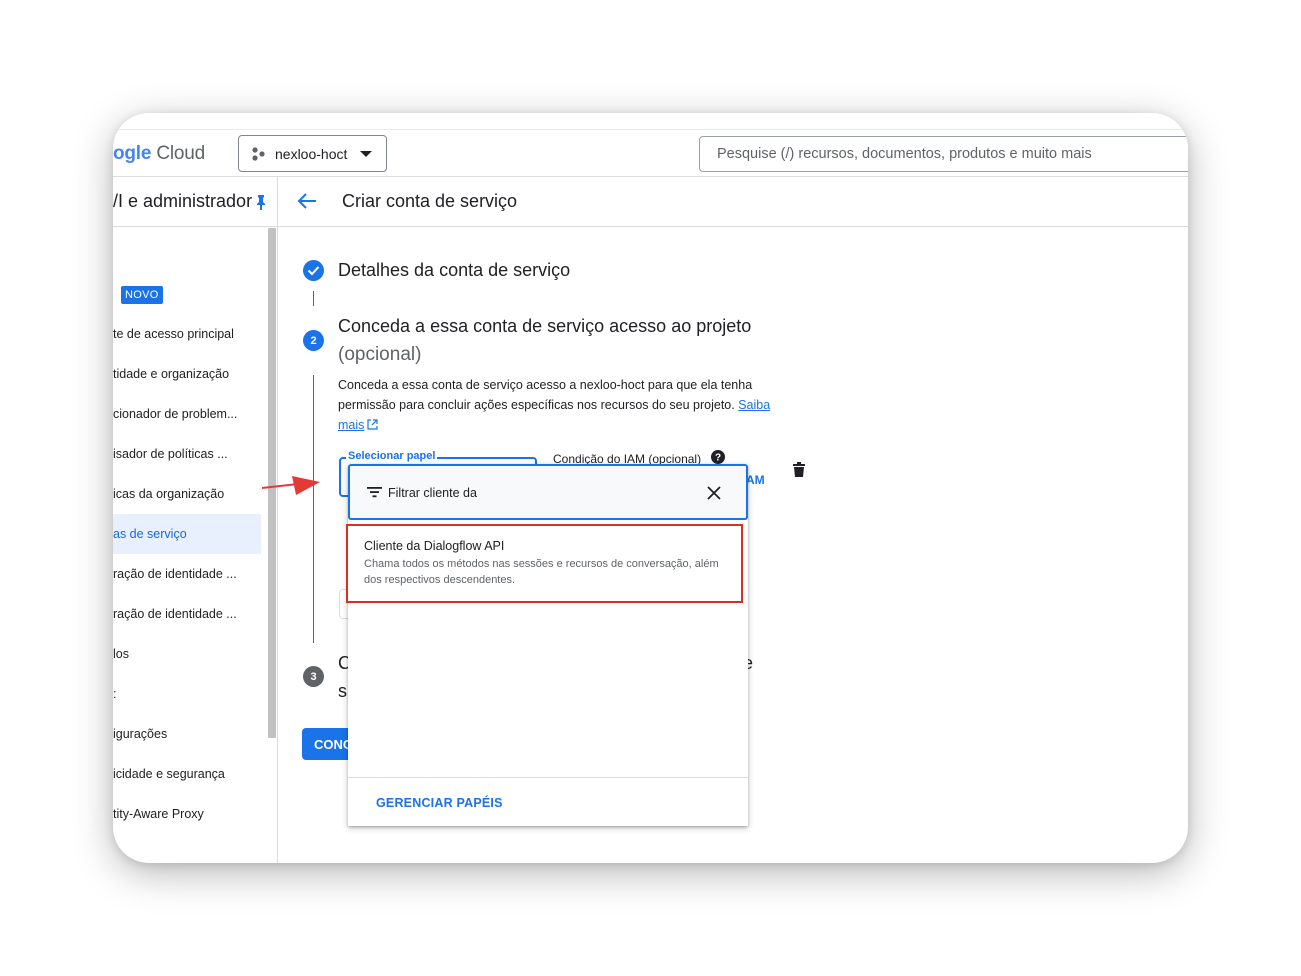 The image size is (1301, 976). What do you see at coordinates (392, 456) in the screenshot?
I see `role-select-label: Selecionar papel` at bounding box center [392, 456].